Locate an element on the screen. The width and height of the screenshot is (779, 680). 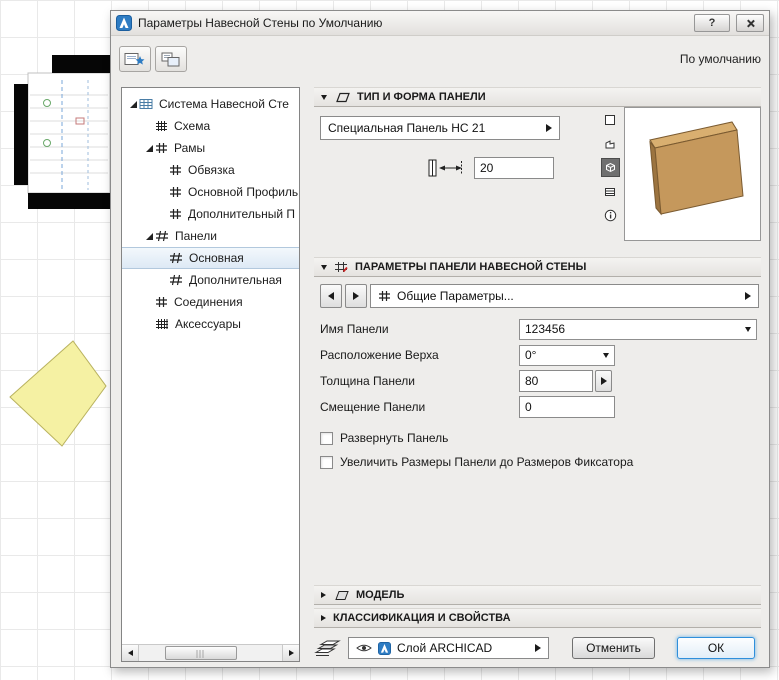
field-row-panel-offset: Смещение Панели is located at coordinates (539, 407).